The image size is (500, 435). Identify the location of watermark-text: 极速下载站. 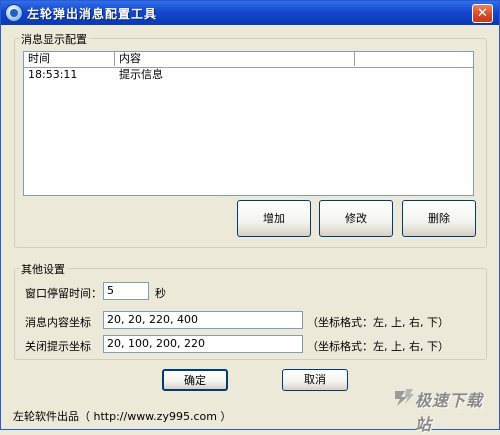
(449, 412).